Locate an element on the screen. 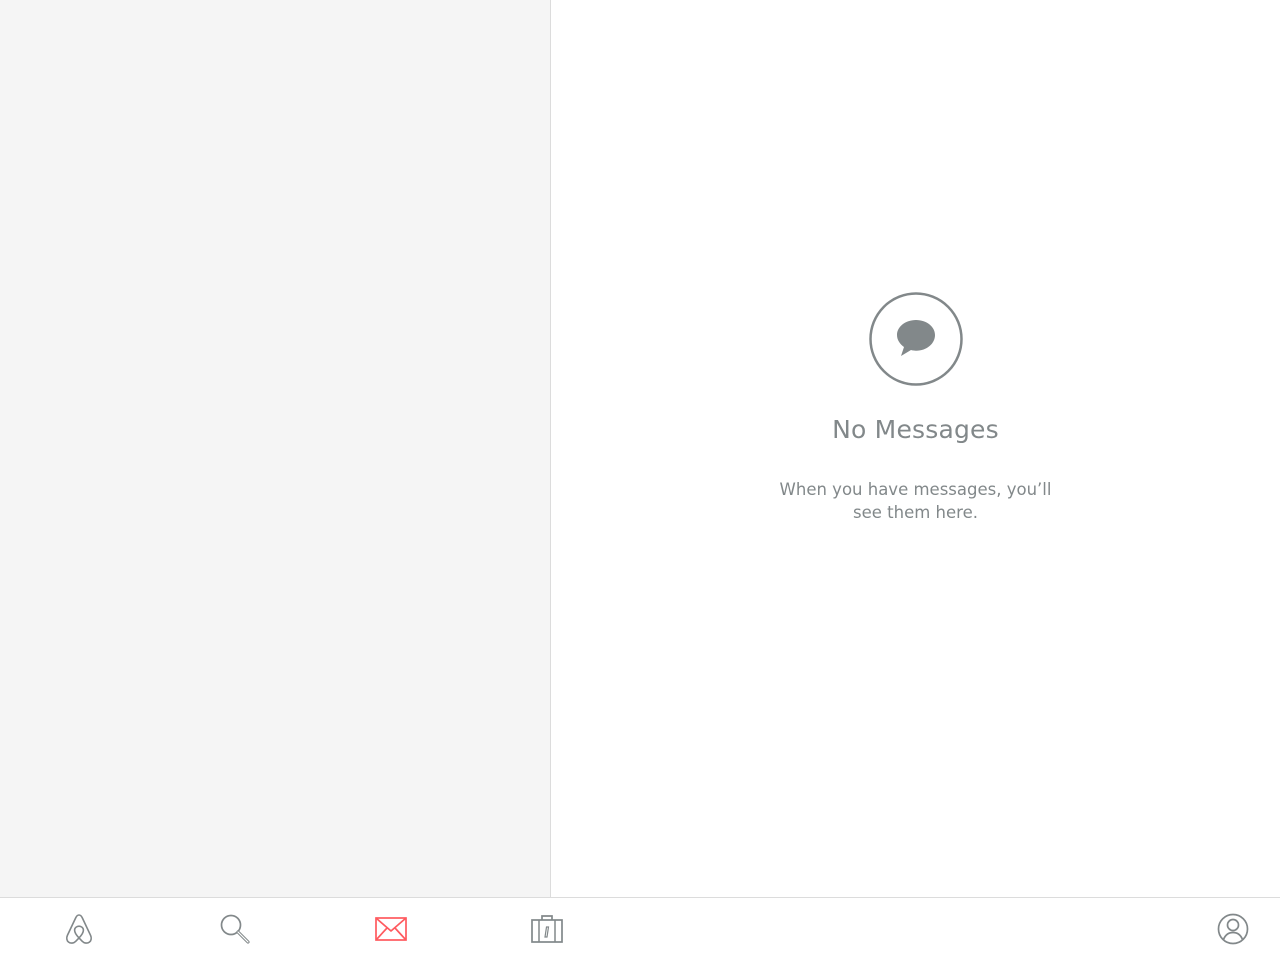  suitcase-icon is located at coordinates (547, 929).